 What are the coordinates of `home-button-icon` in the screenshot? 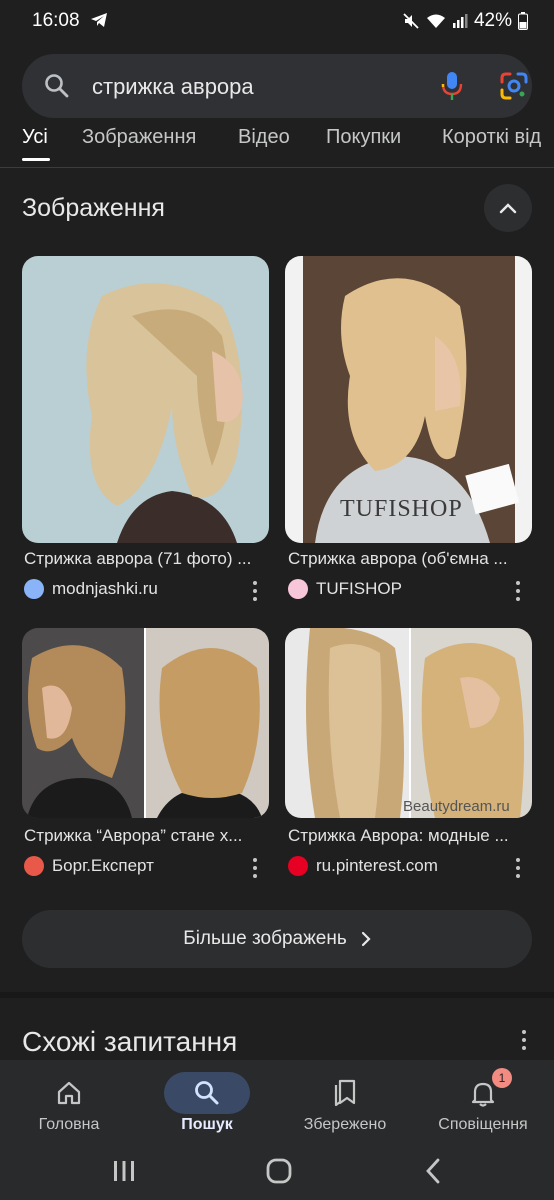 It's located at (279, 1171).